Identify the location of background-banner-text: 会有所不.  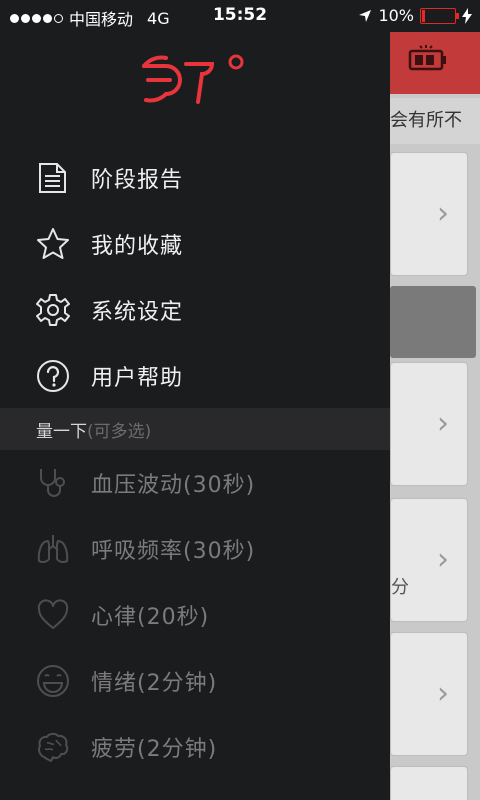
(435, 121).